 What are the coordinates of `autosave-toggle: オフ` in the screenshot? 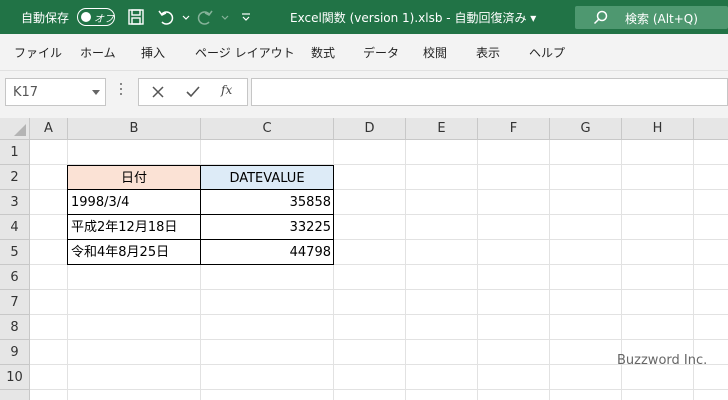 It's located at (96, 17).